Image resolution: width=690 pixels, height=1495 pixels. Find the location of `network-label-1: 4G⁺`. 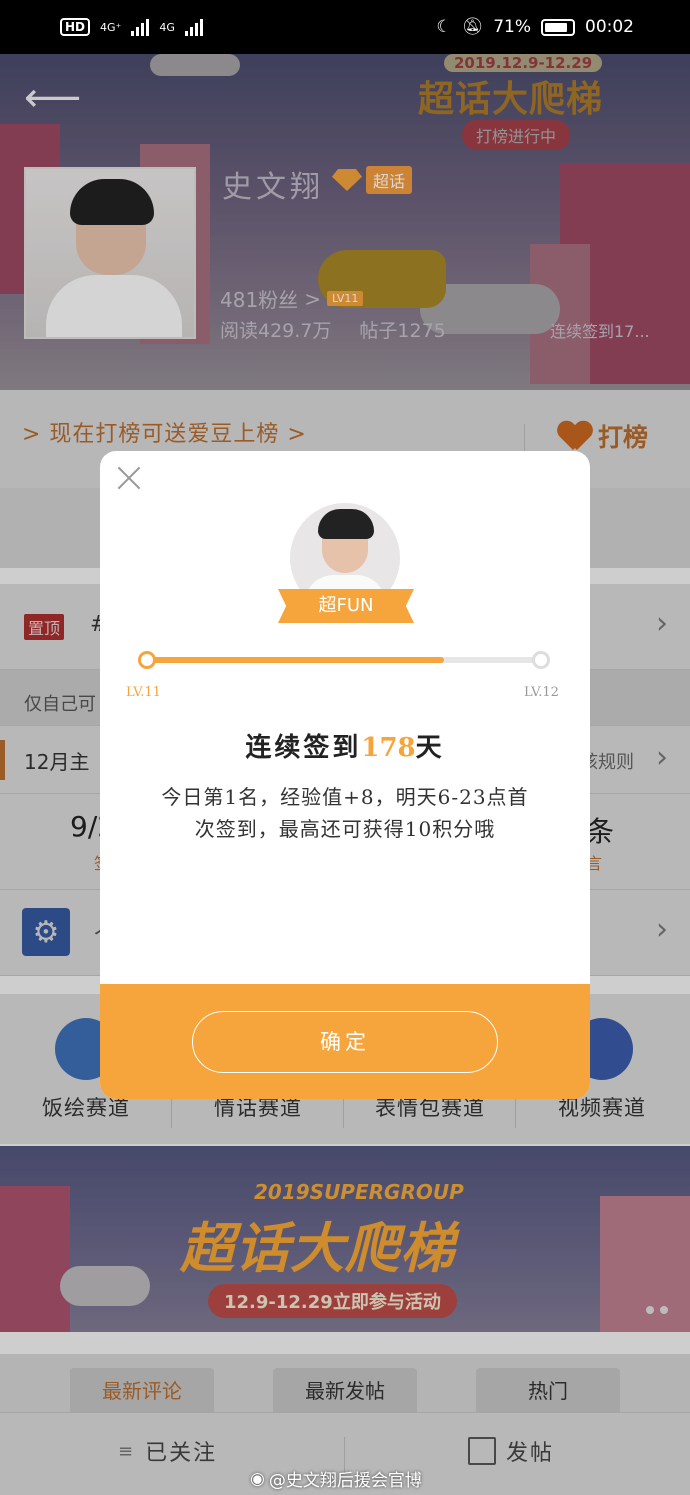

network-label-1: 4G⁺ is located at coordinates (111, 27).